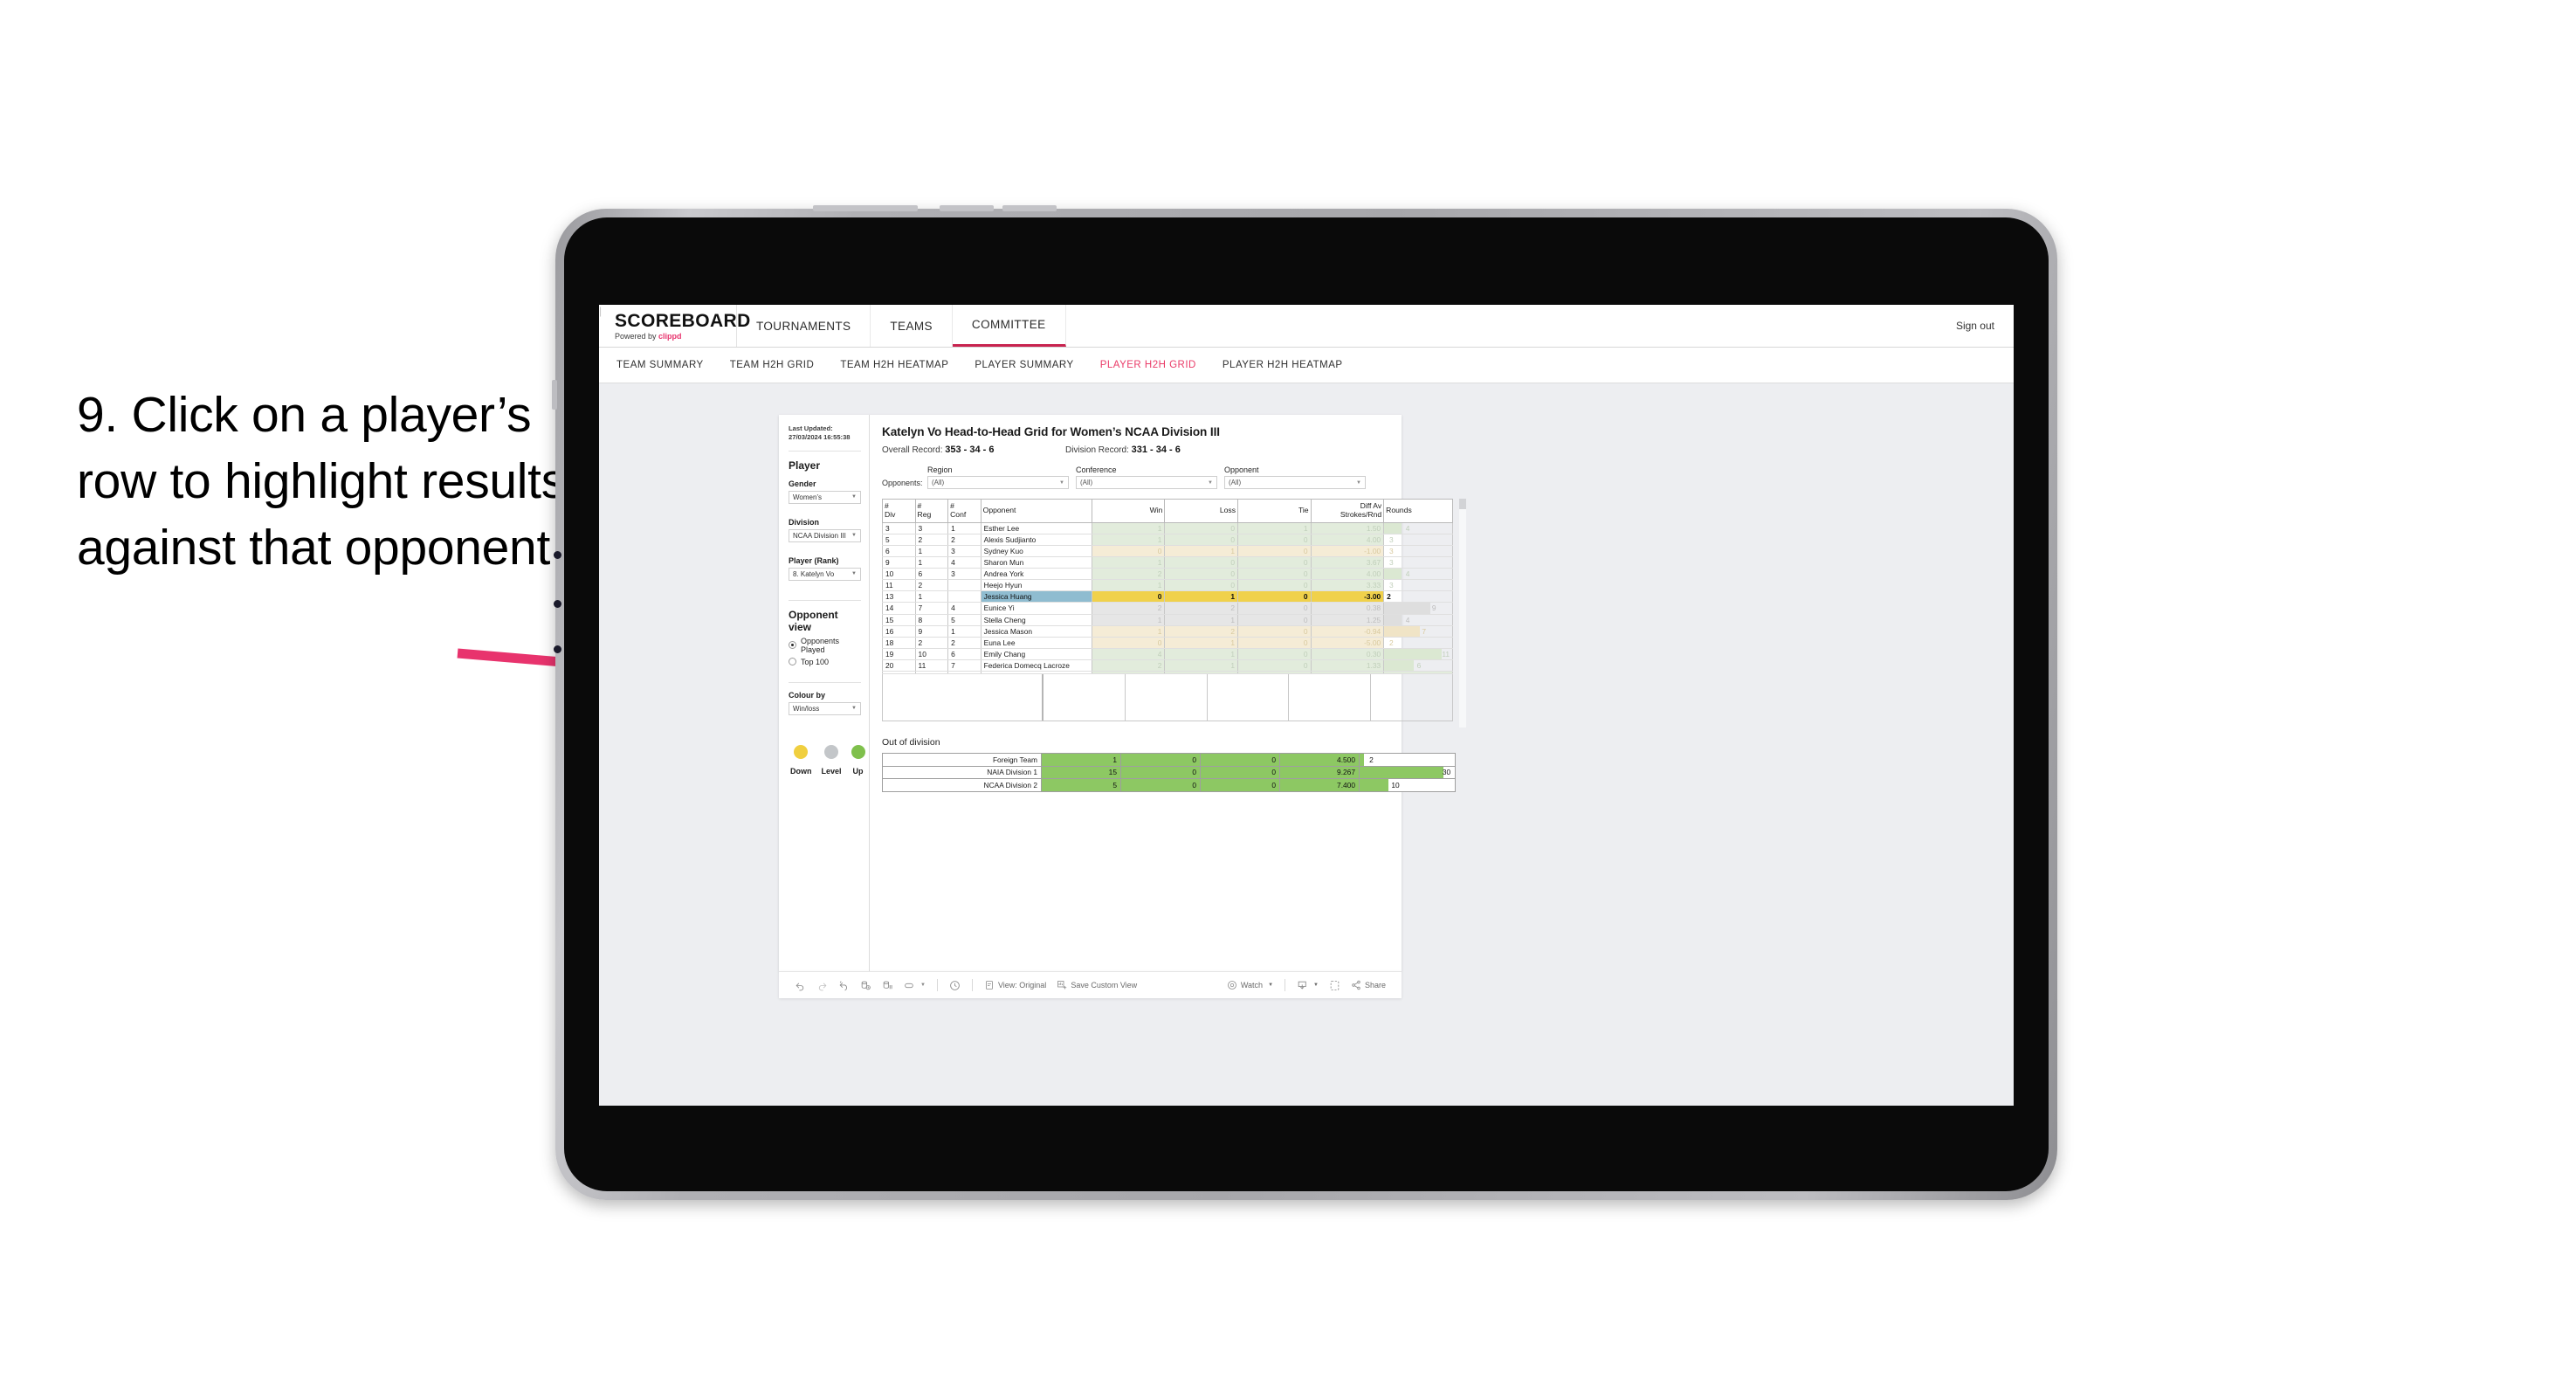 This screenshot has width=2576, height=1386. Describe the element at coordinates (1146, 482) in the screenshot. I see `conference-select: (All) ▼` at that location.